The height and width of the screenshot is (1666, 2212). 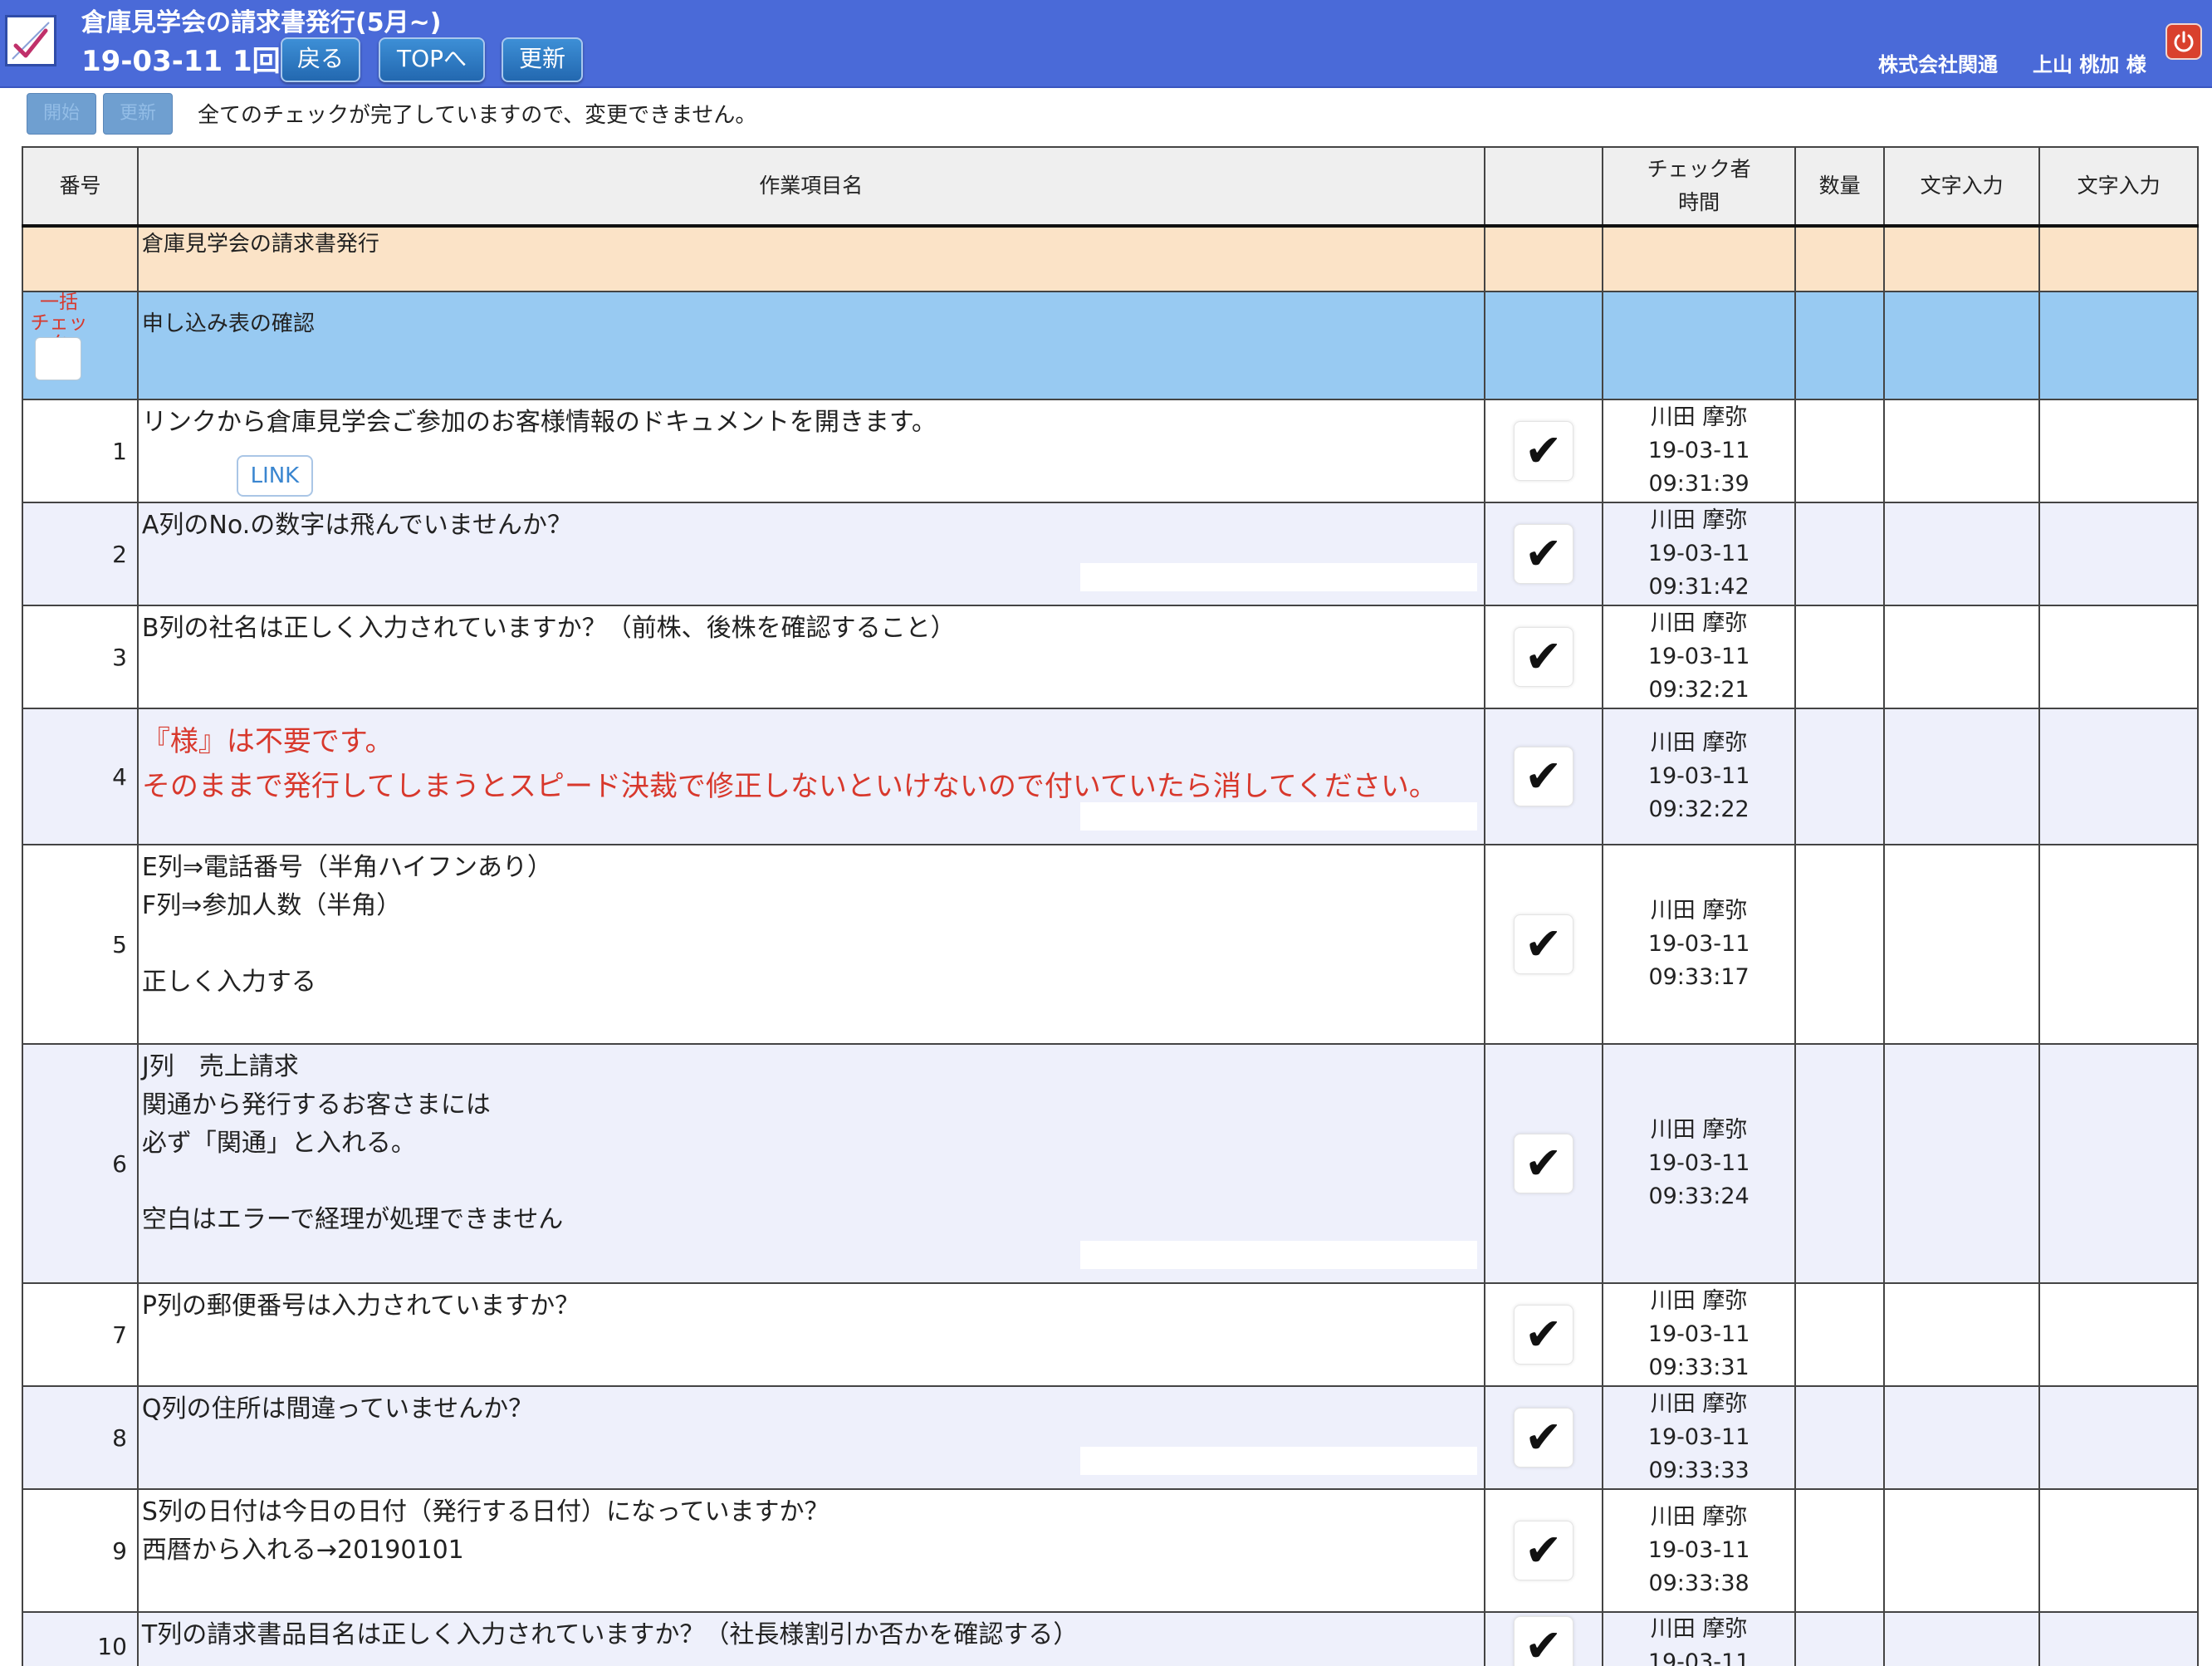 I want to click on link-button: LINK, so click(x=274, y=476).